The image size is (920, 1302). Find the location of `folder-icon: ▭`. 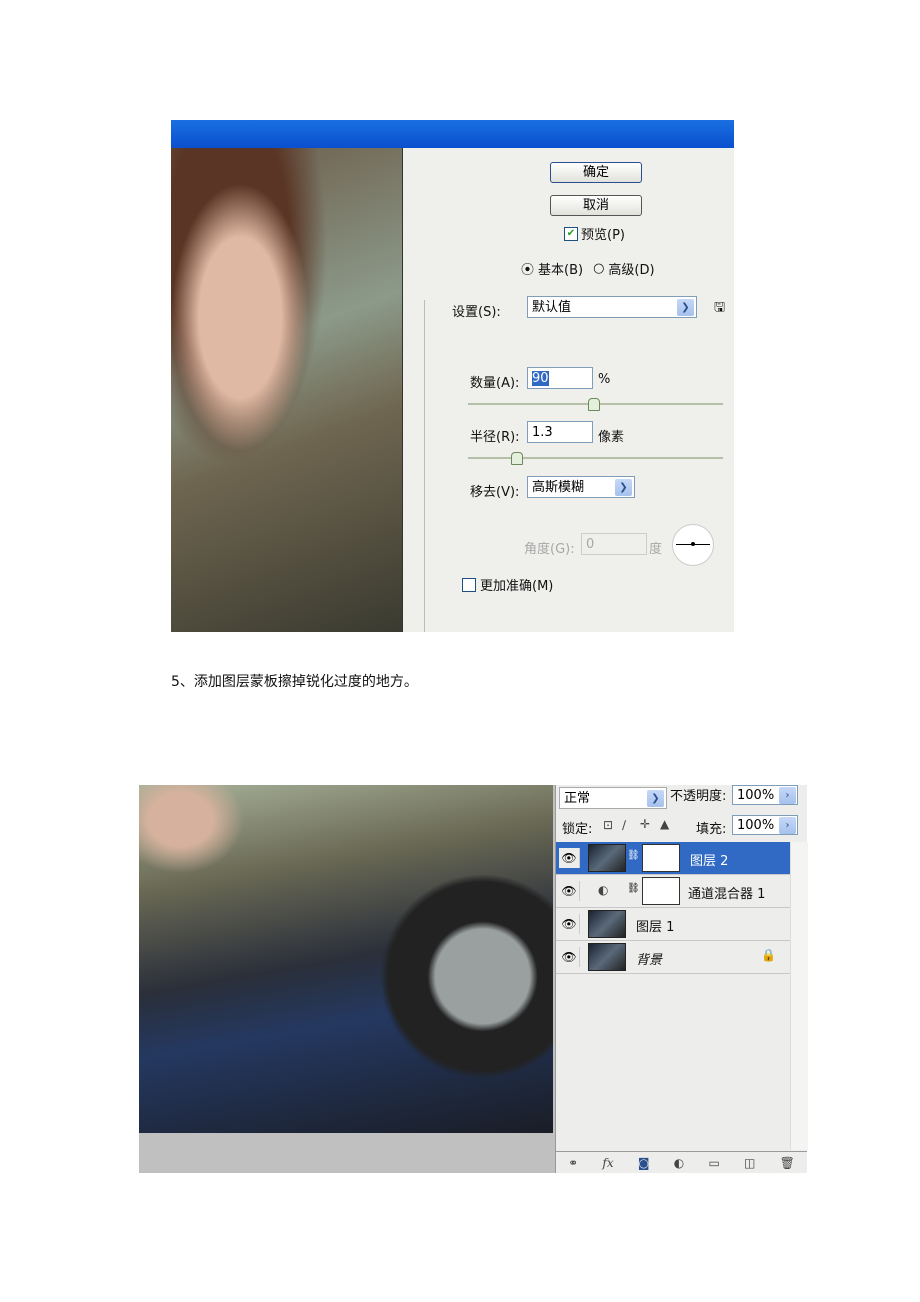

folder-icon: ▭ is located at coordinates (713, 1163).